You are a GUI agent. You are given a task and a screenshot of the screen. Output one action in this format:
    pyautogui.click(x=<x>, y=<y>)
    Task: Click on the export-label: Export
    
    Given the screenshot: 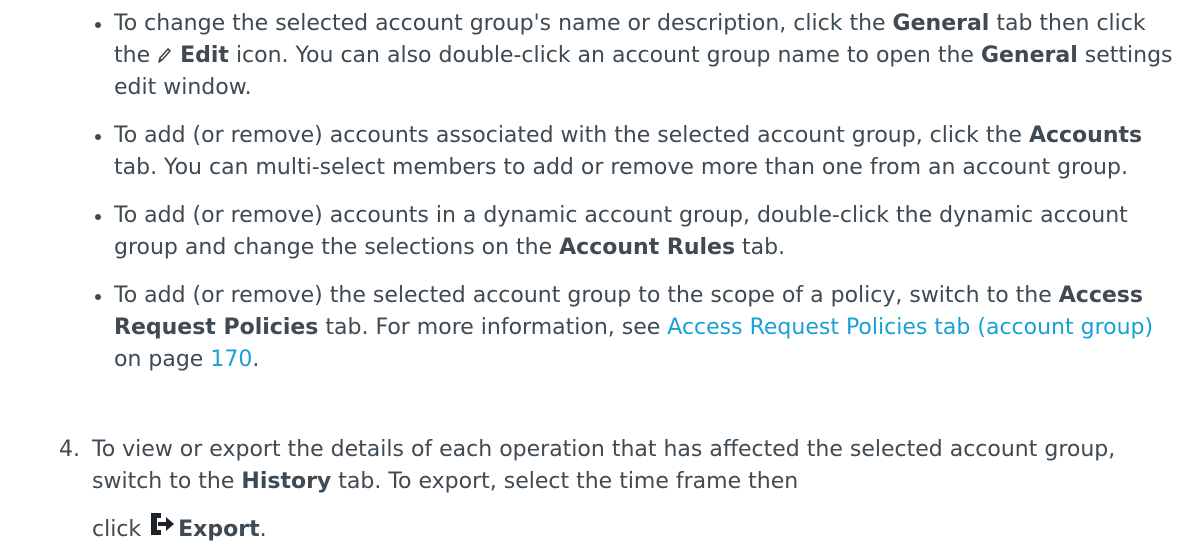 What is the action you would take?
    pyautogui.click(x=219, y=529)
    